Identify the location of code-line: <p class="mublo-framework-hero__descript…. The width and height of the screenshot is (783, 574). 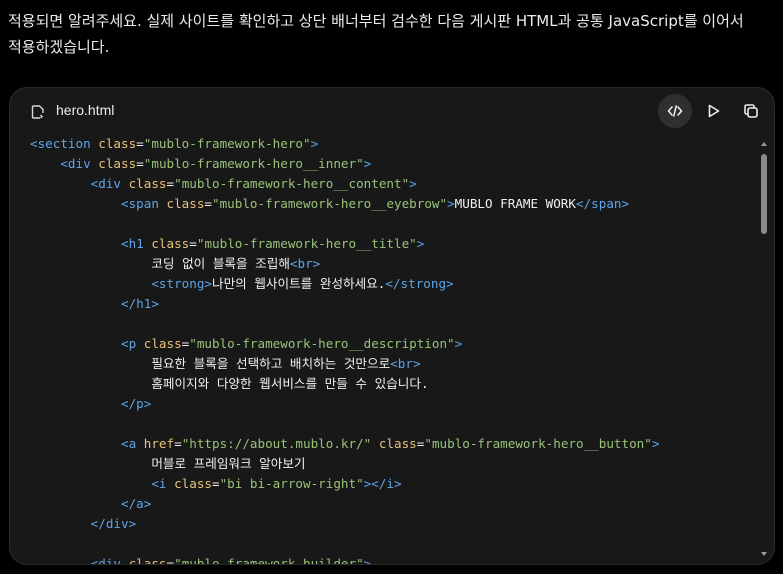
(392, 344).